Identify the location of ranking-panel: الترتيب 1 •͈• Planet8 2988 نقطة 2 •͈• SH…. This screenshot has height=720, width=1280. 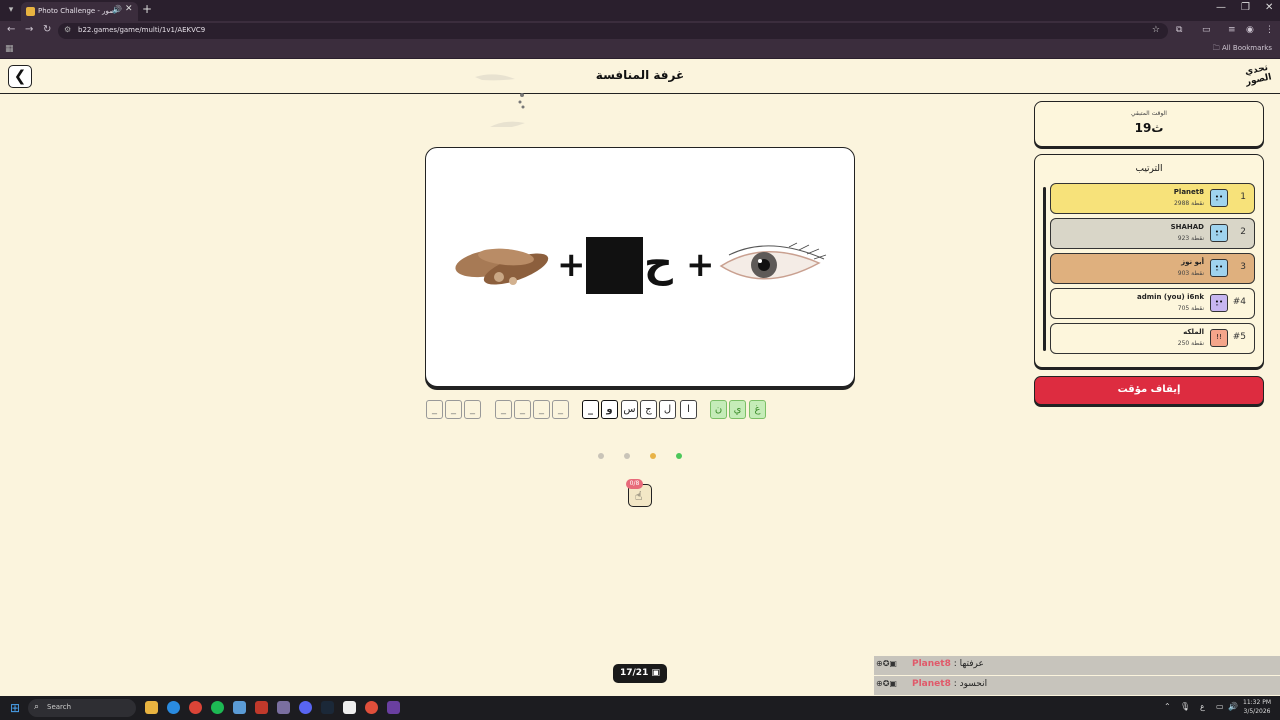
(1149, 261).